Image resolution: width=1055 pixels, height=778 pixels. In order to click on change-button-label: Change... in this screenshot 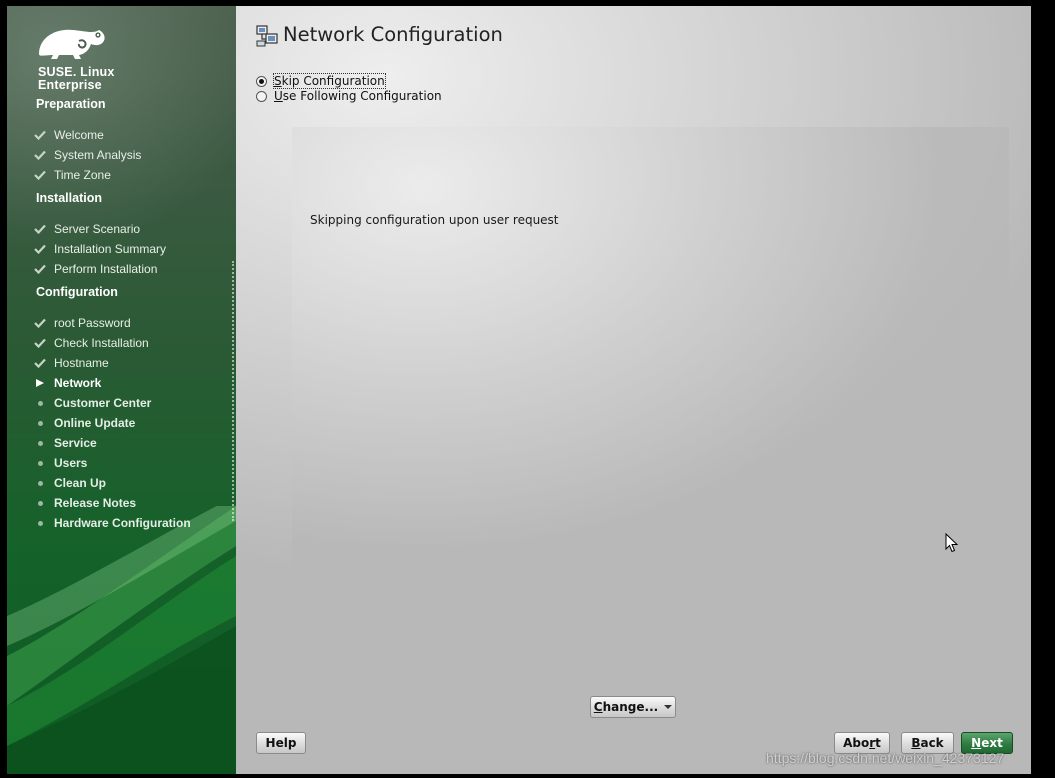, I will do `click(626, 707)`.